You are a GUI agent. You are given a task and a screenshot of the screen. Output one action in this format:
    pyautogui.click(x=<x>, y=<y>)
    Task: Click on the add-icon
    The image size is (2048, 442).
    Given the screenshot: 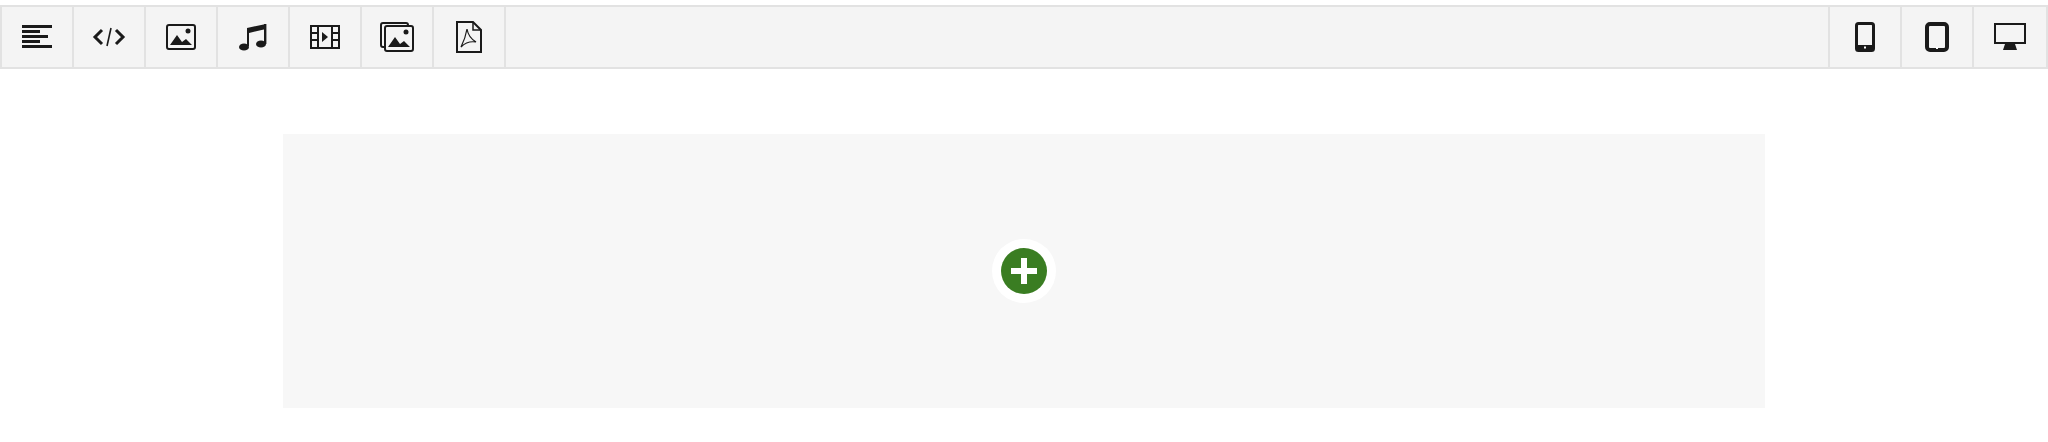 What is the action you would take?
    pyautogui.click(x=1024, y=271)
    